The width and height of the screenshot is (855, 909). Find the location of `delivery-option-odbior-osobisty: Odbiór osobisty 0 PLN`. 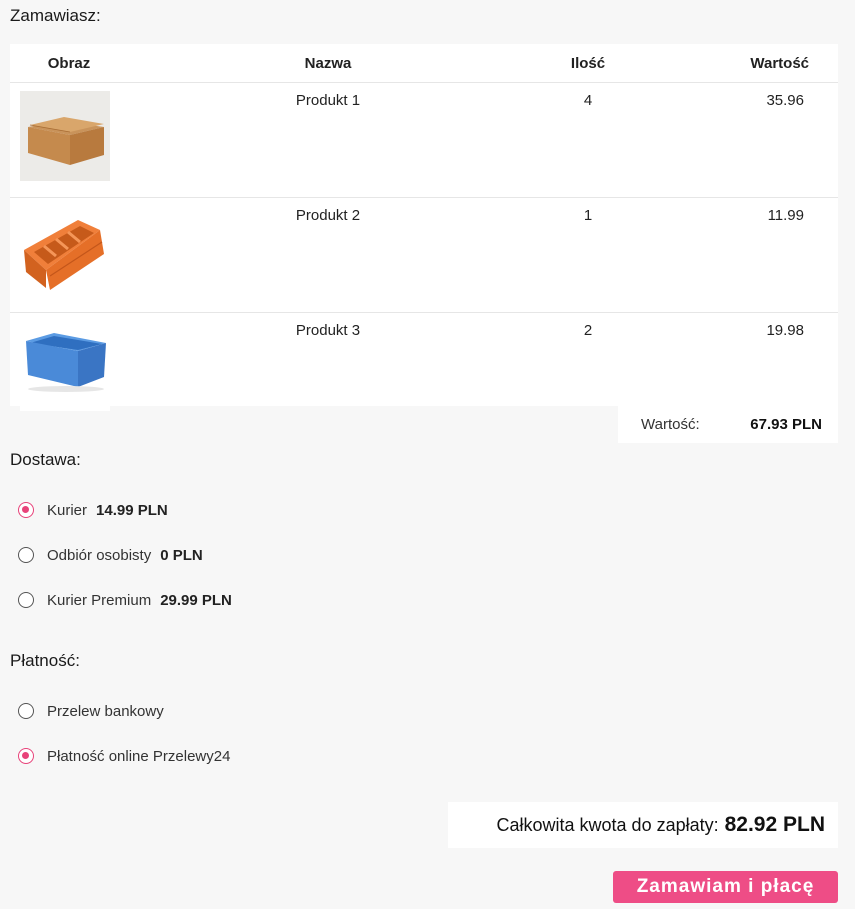

delivery-option-odbior-osobisty: Odbiór osobisty 0 PLN is located at coordinates (110, 555).